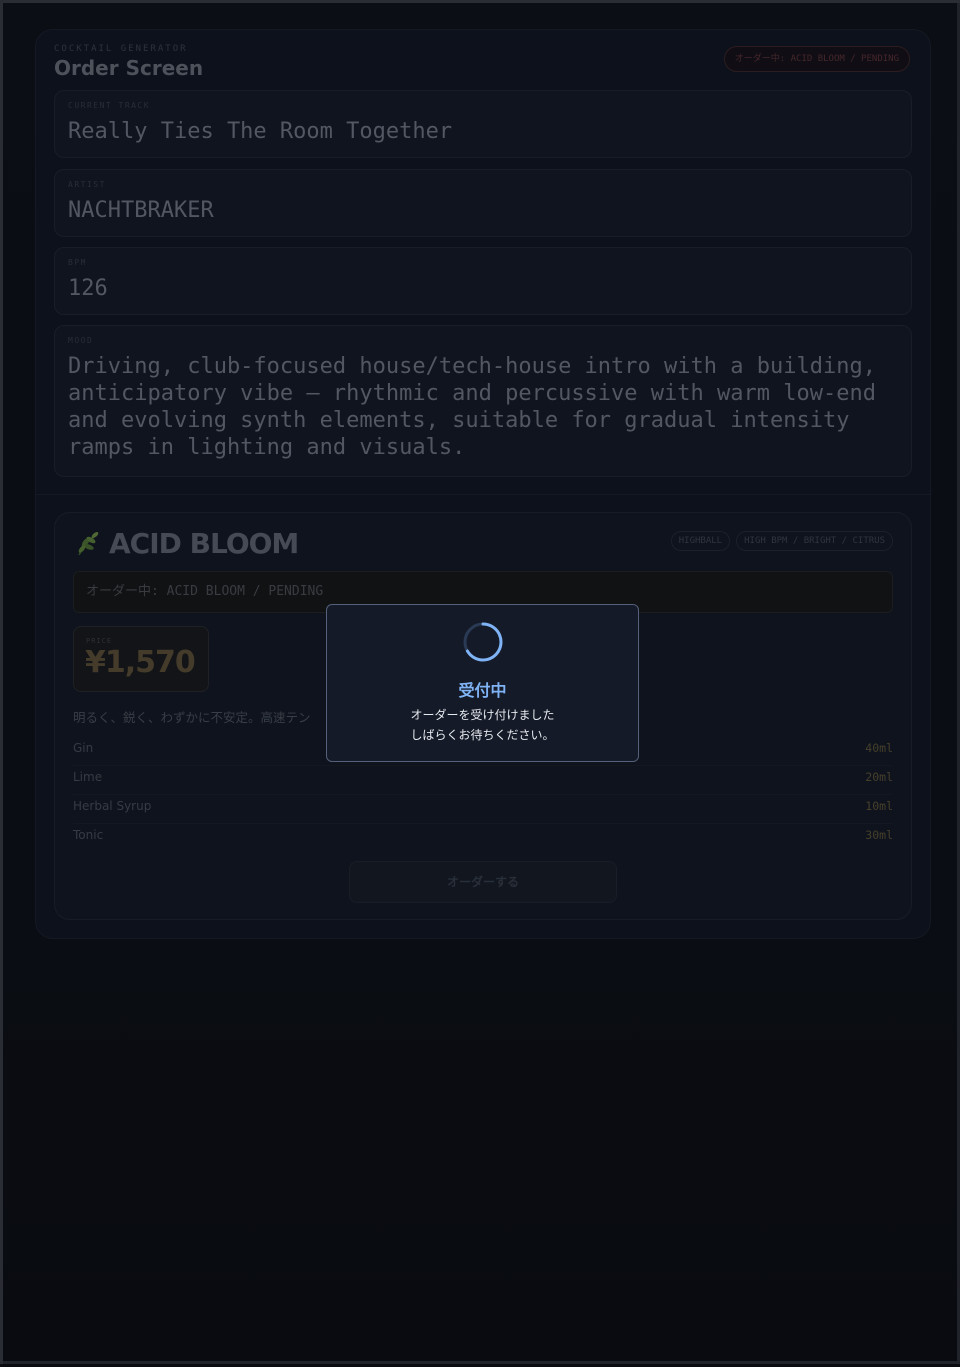 This screenshot has width=960, height=1367. I want to click on modal-message: オーダーを受け付けました しばらくお待ちください。, so click(482, 725).